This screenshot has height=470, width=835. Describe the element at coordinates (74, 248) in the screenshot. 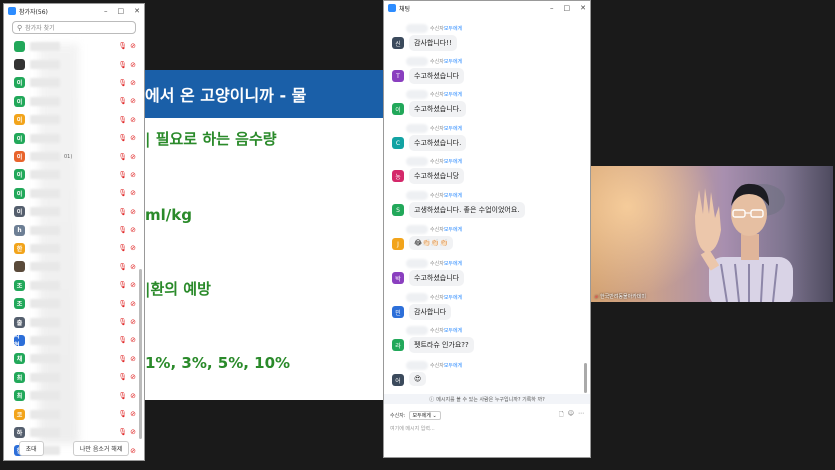

I see `participant-row: 한 🎙⊘` at that location.